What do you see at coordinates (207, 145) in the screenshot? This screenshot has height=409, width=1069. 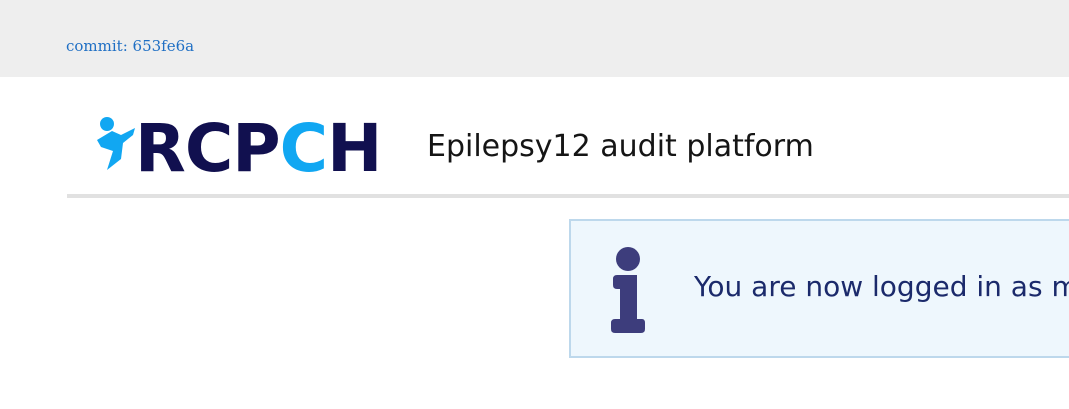 I see `logo-text-rcp: RCP` at bounding box center [207, 145].